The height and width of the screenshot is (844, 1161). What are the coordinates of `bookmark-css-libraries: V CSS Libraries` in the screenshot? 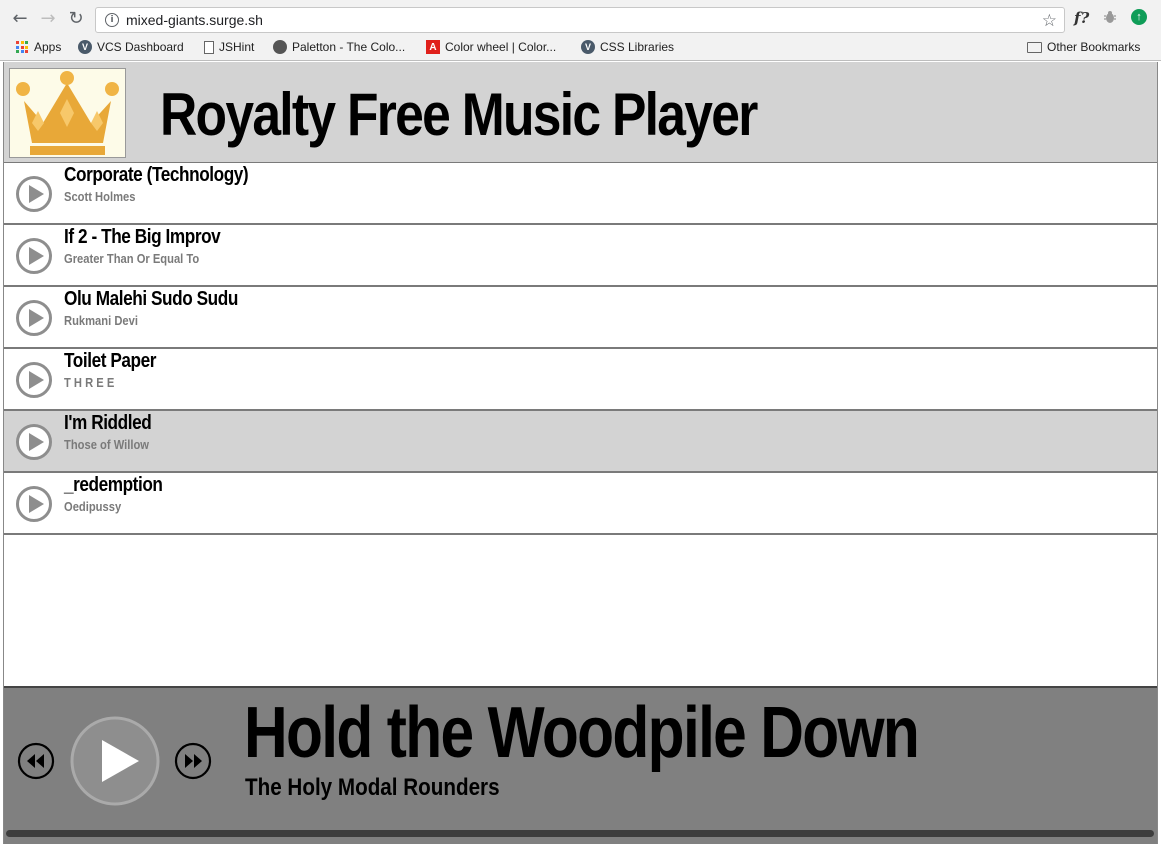 It's located at (627, 47).